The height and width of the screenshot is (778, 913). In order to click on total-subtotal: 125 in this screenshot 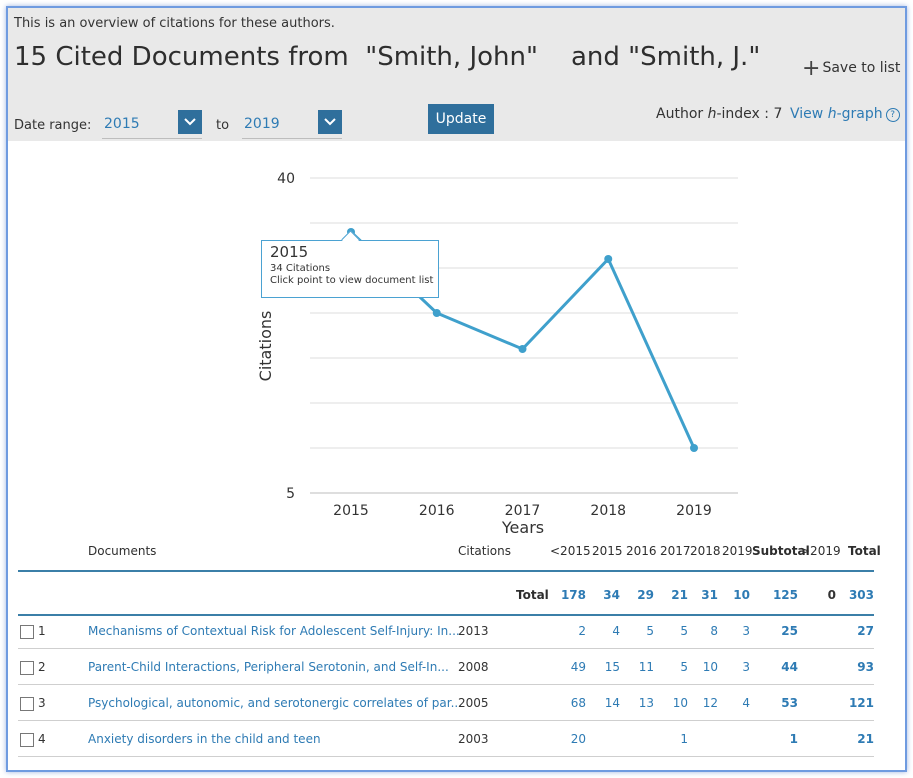, I will do `click(781, 595)`.